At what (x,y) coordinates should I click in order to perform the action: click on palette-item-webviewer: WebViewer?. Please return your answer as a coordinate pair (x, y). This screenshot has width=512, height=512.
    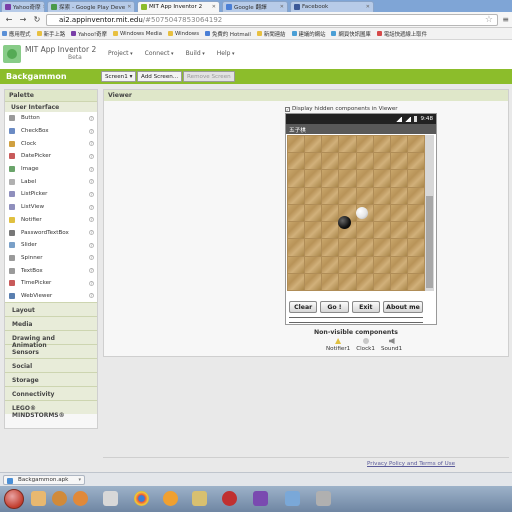
    Looking at the image, I should click on (51, 296).